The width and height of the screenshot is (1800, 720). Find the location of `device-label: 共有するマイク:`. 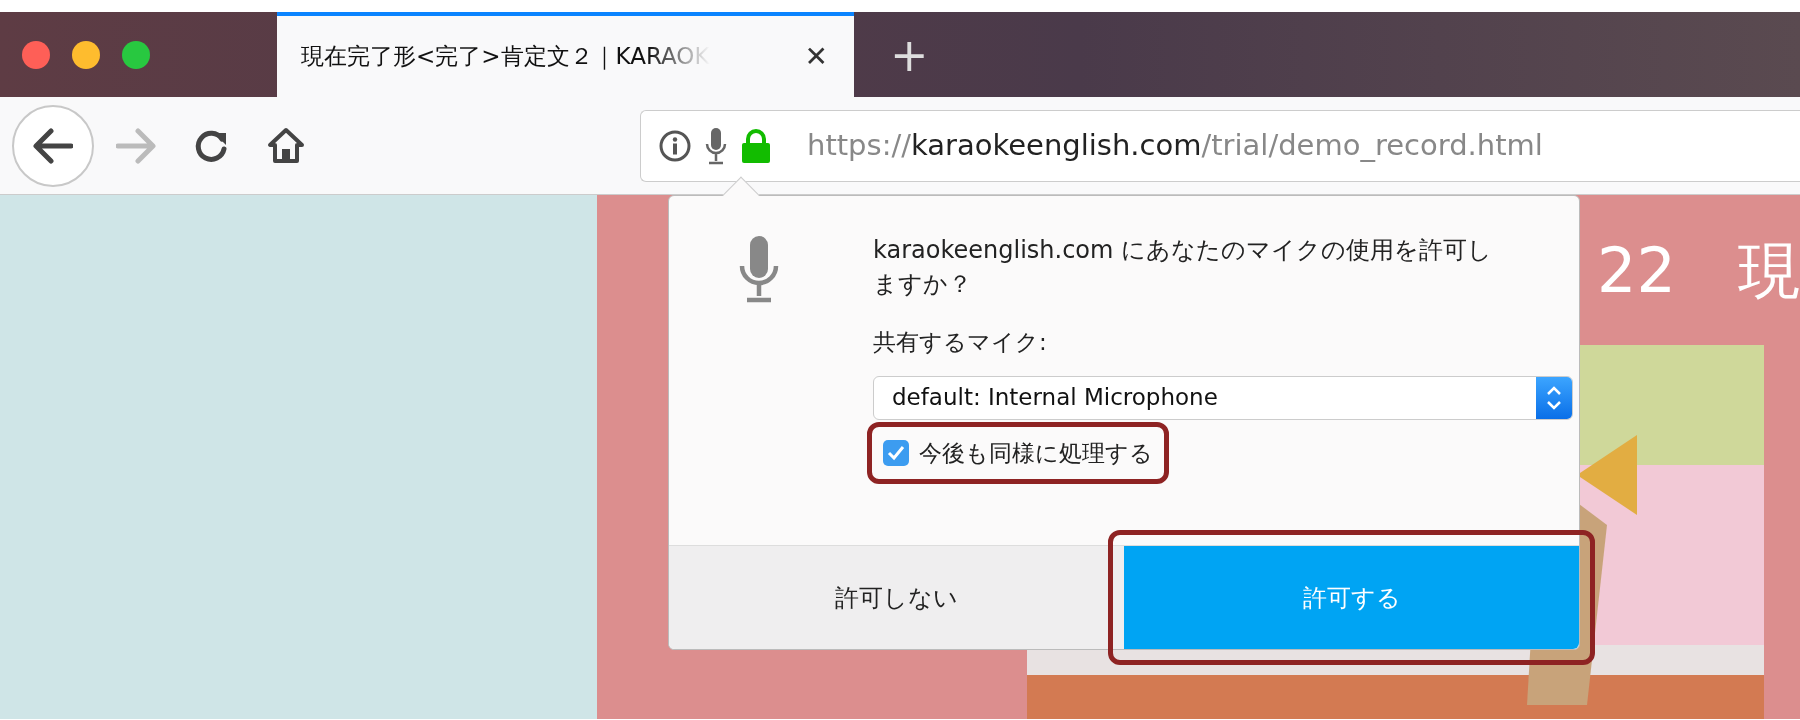

device-label: 共有するマイク: is located at coordinates (960, 343).